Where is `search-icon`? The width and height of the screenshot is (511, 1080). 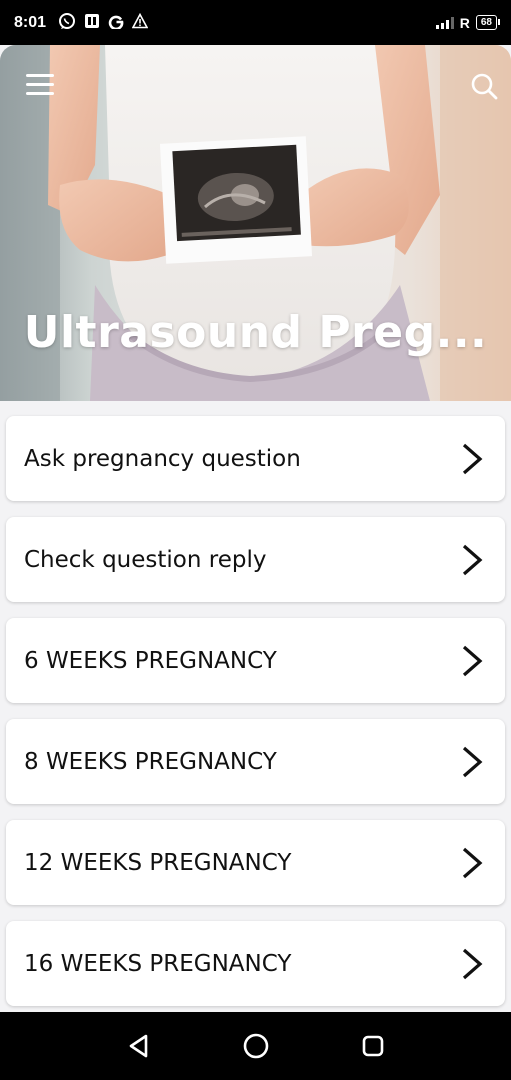 search-icon is located at coordinates (484, 86).